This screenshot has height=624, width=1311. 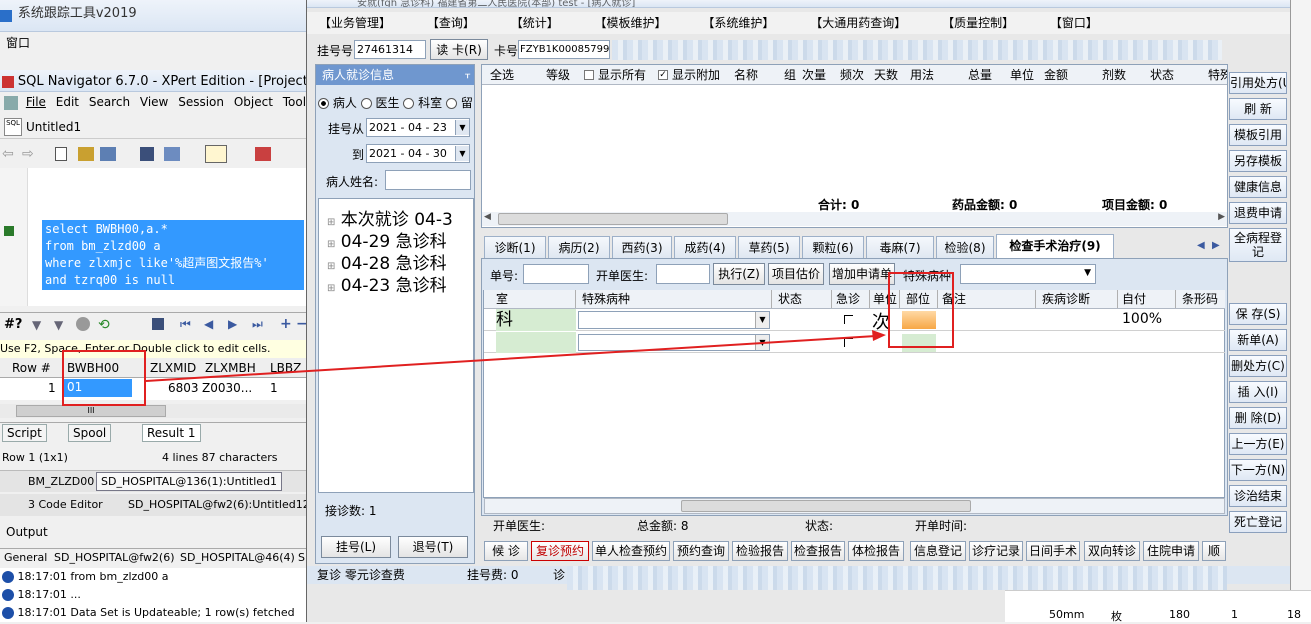 I want to click on health-info-button: 健康信息, so click(x=1258, y=187).